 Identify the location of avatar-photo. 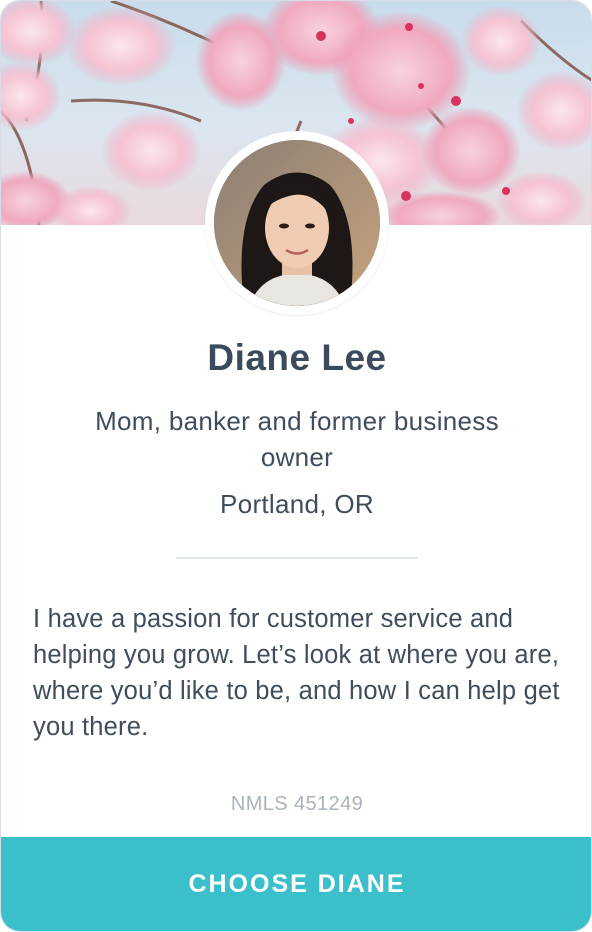
(297, 223).